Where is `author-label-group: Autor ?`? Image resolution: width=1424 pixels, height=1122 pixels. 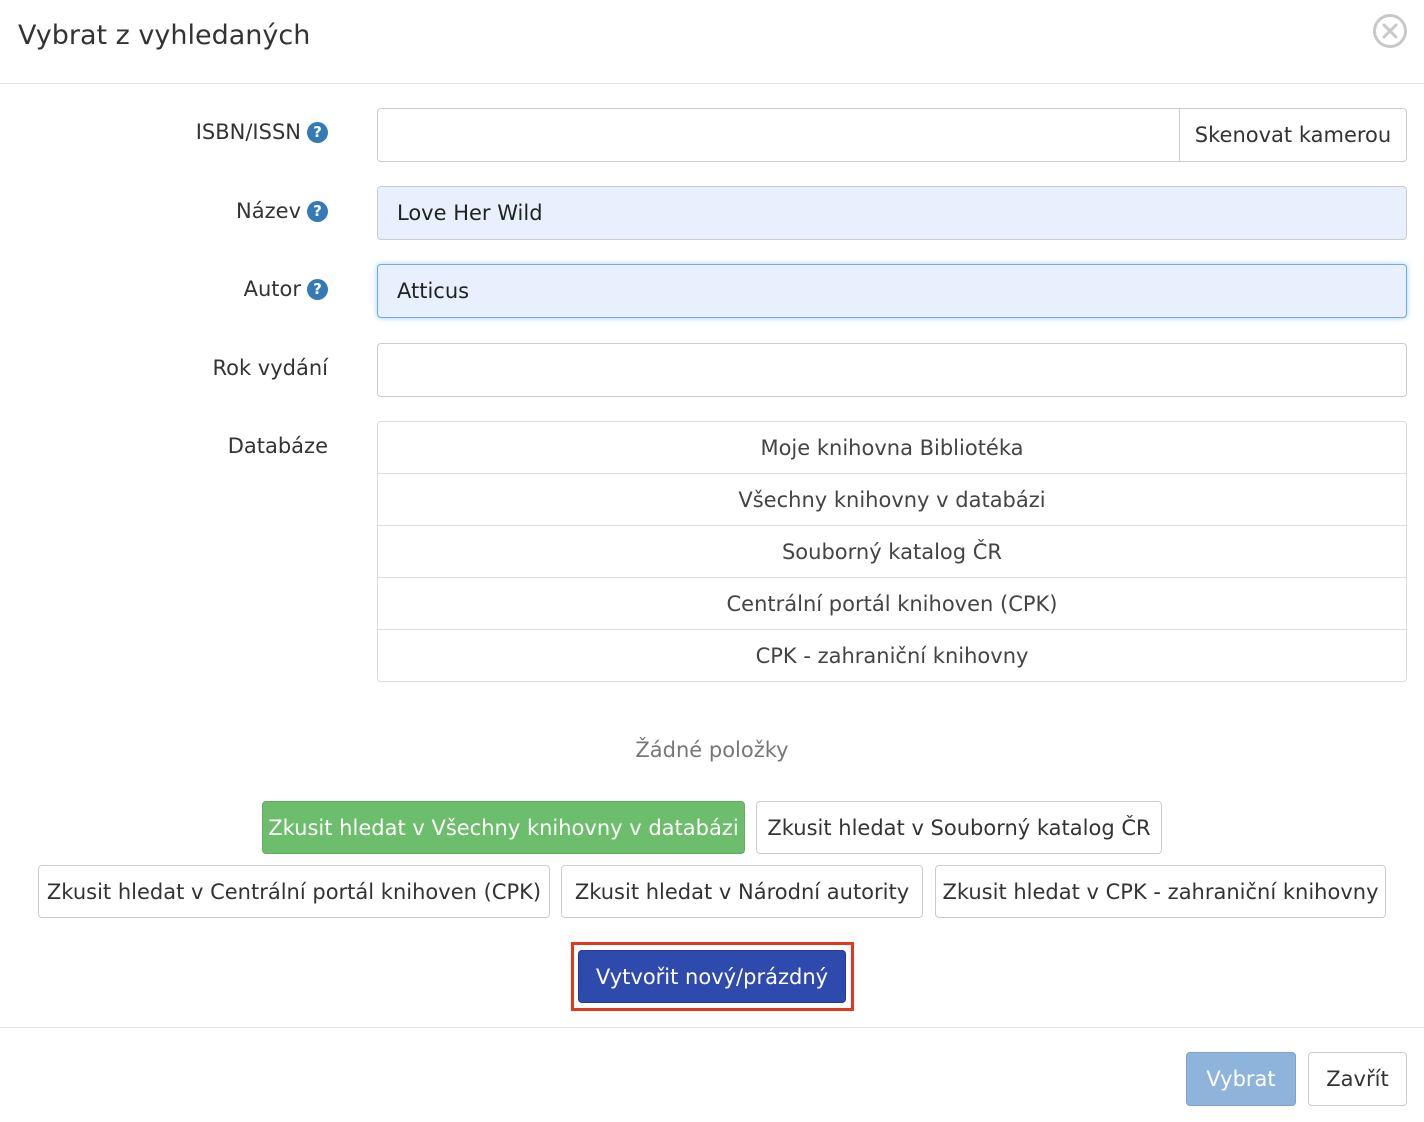
author-label-group: Autor ? is located at coordinates (286, 289).